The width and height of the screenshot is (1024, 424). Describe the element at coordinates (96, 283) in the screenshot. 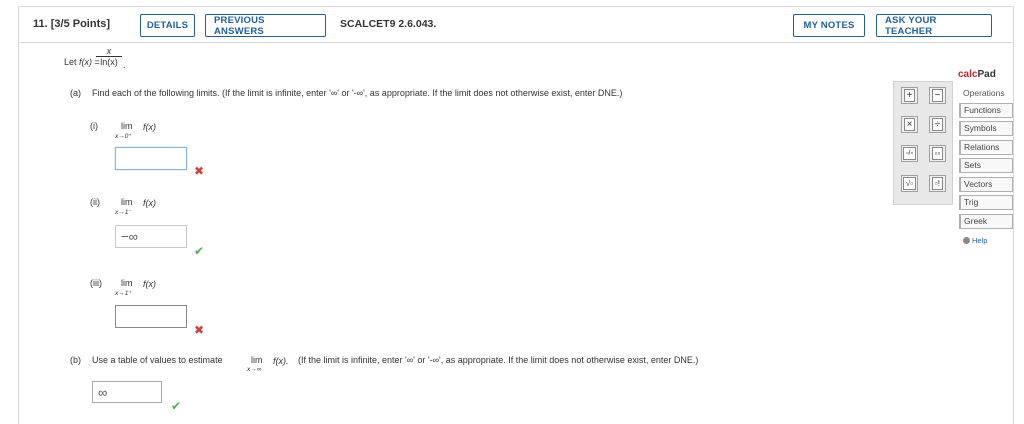

I see `part-a-iii-label: (iii)` at that location.